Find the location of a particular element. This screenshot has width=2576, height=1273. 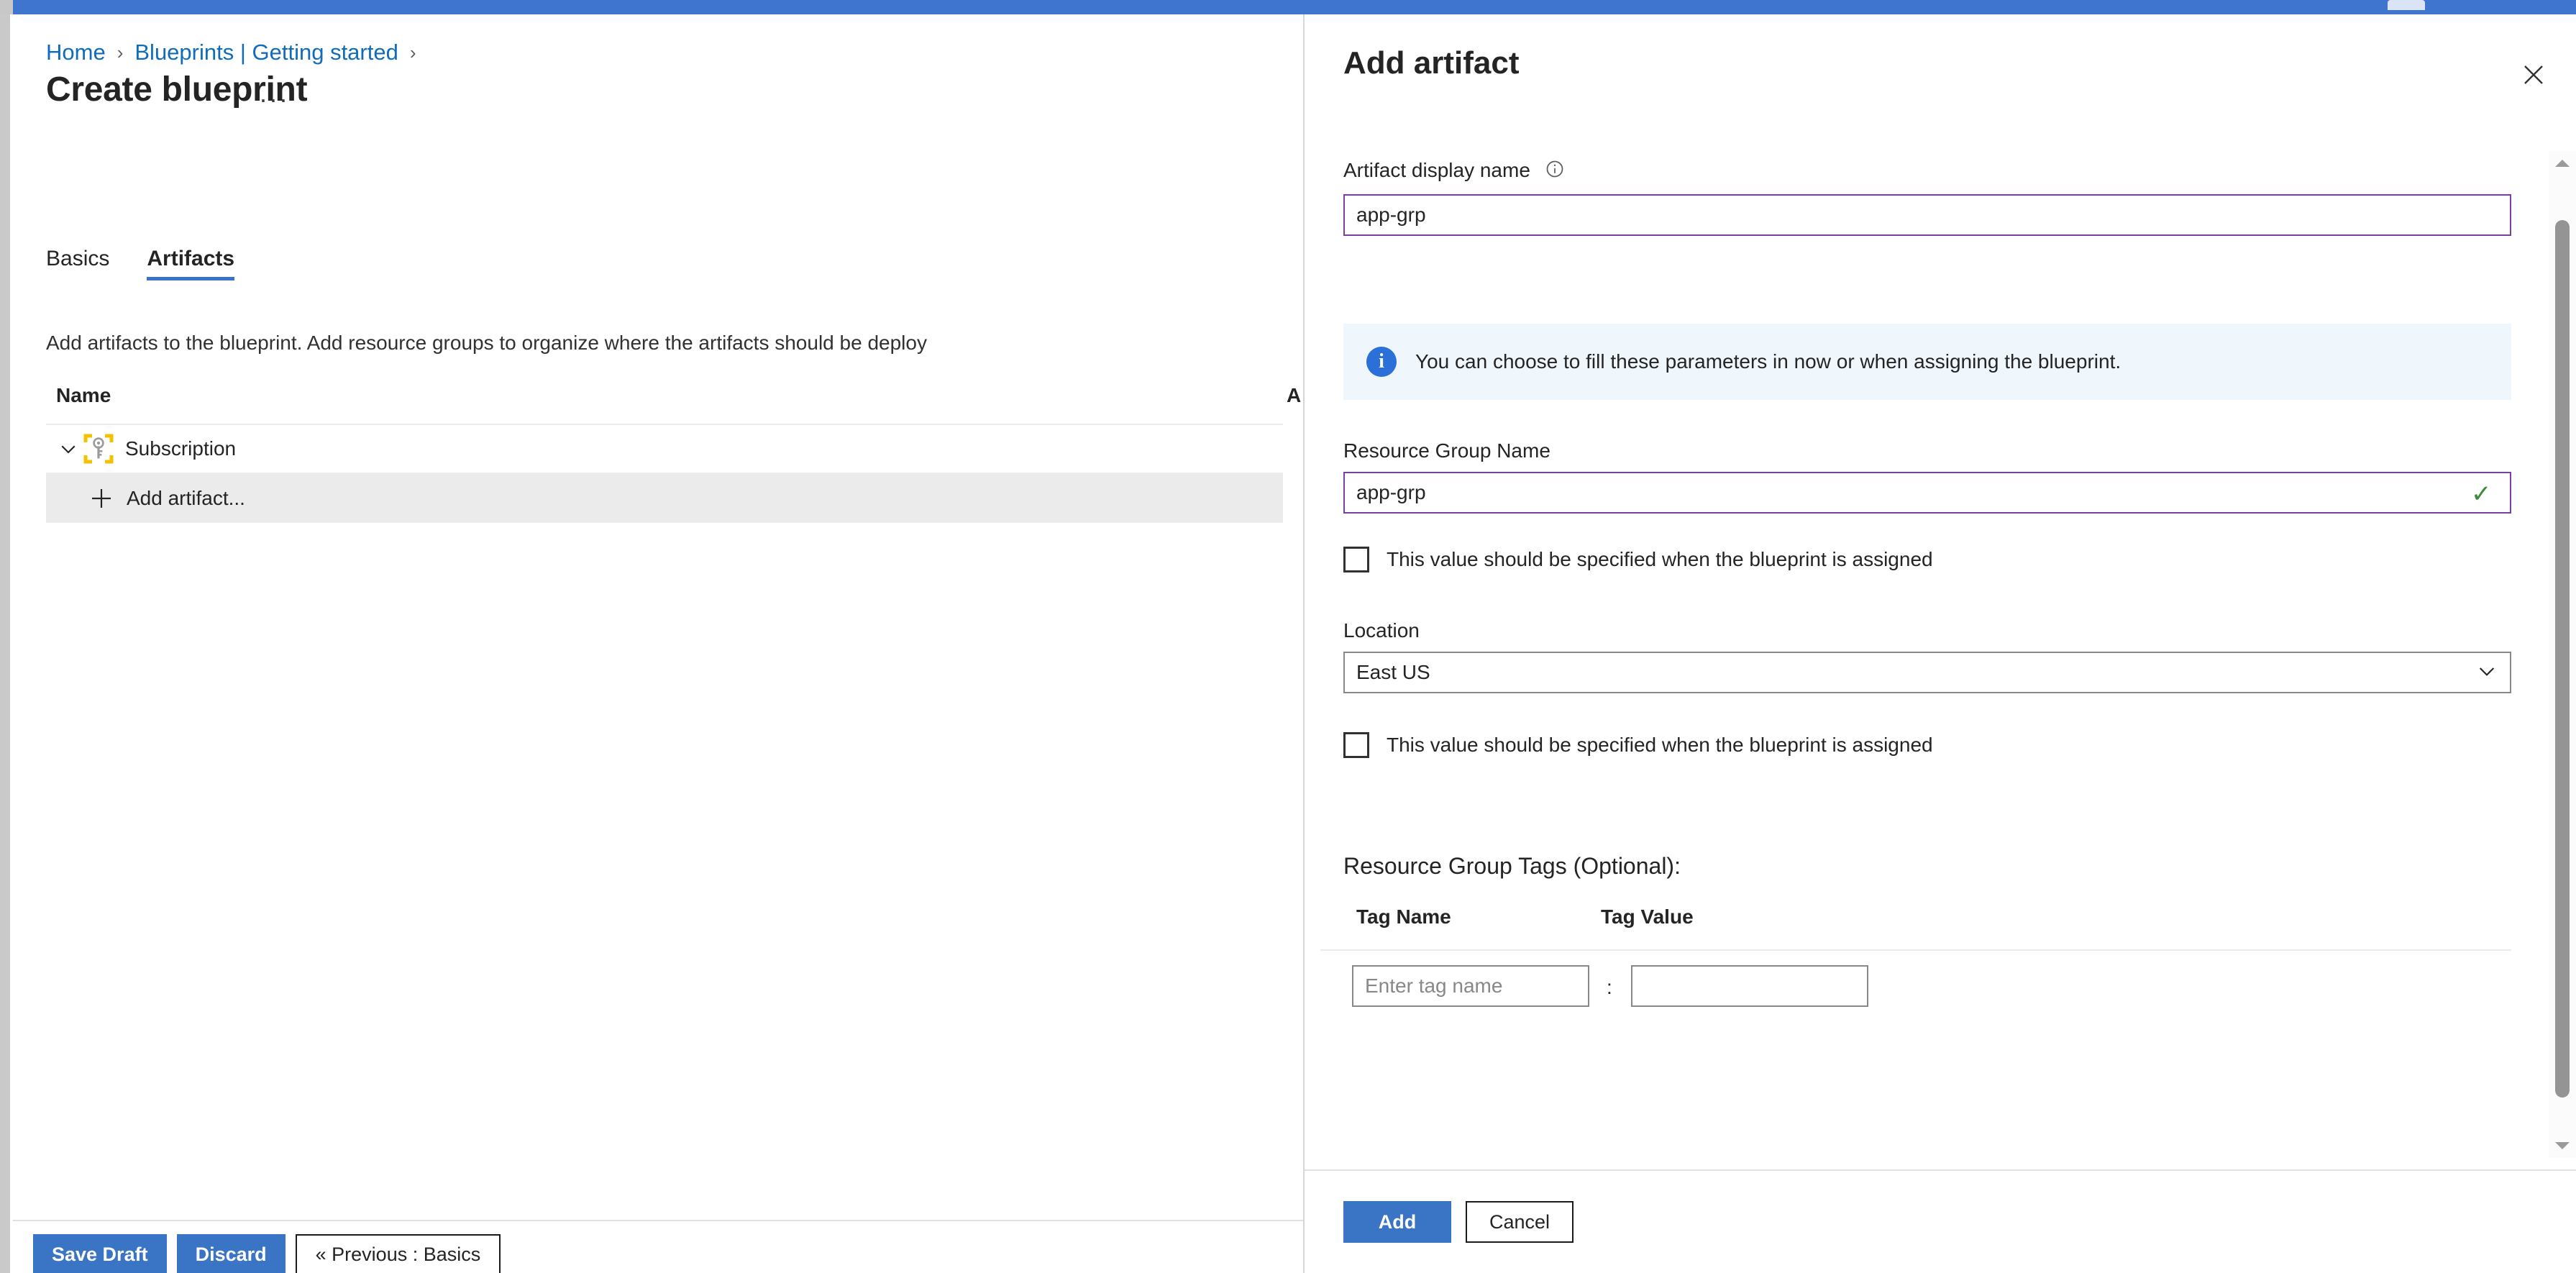

artifacts-table-header: Name A is located at coordinates (673, 402).